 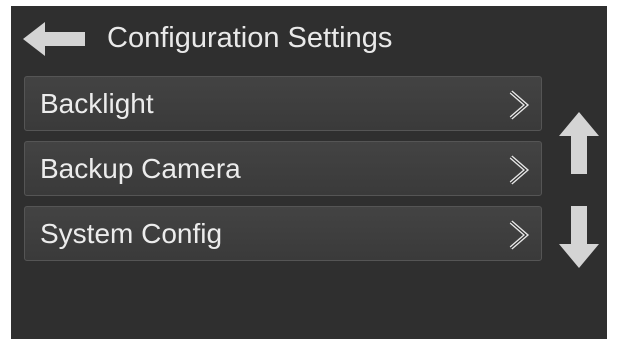 I want to click on menu-item-label: Backup Camera, so click(x=140, y=168).